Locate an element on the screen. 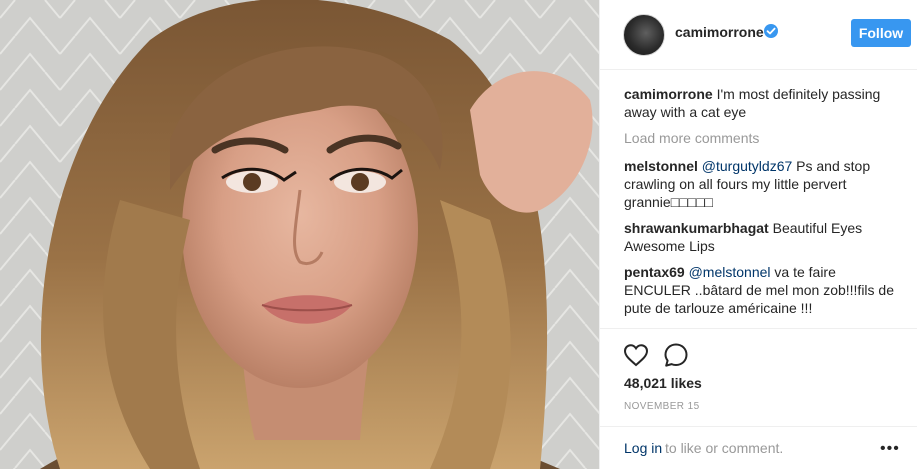 This screenshot has width=917, height=470. comment-username: shines_twice is located at coordinates (667, 326).